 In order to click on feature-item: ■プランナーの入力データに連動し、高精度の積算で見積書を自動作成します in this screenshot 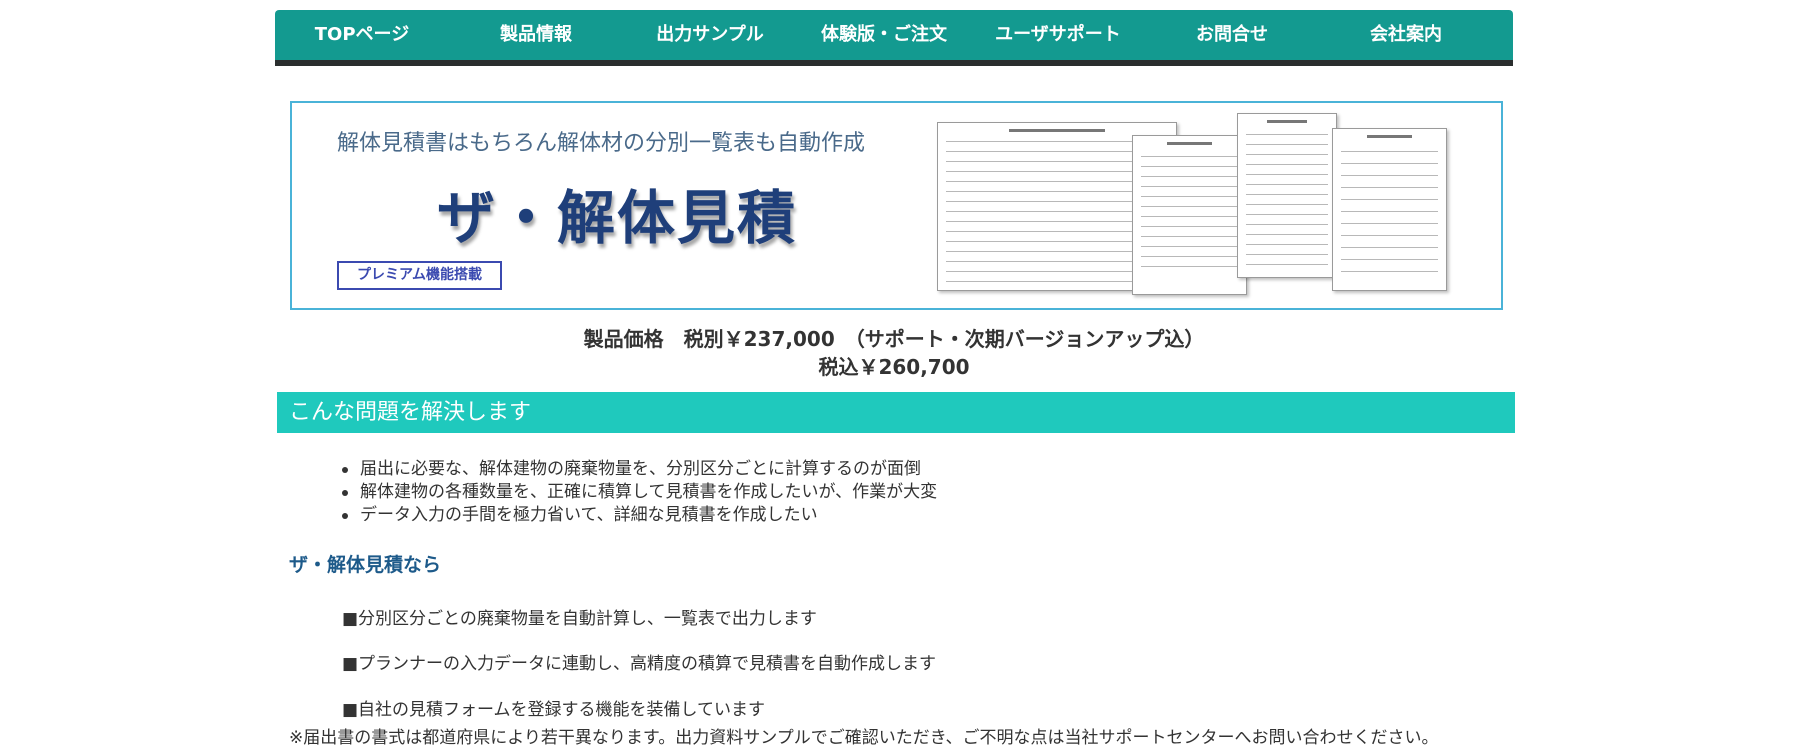, I will do `click(639, 664)`.